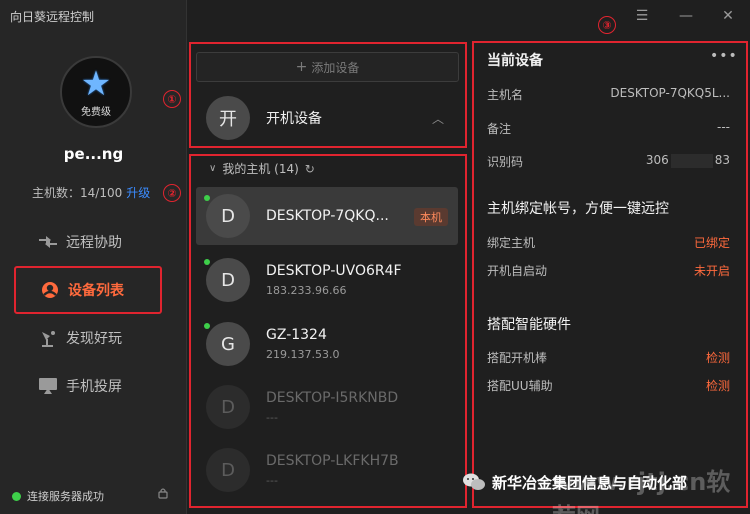 The height and width of the screenshot is (514, 750). What do you see at coordinates (691, 160) in the screenshot?
I see `id-code-mask` at bounding box center [691, 160].